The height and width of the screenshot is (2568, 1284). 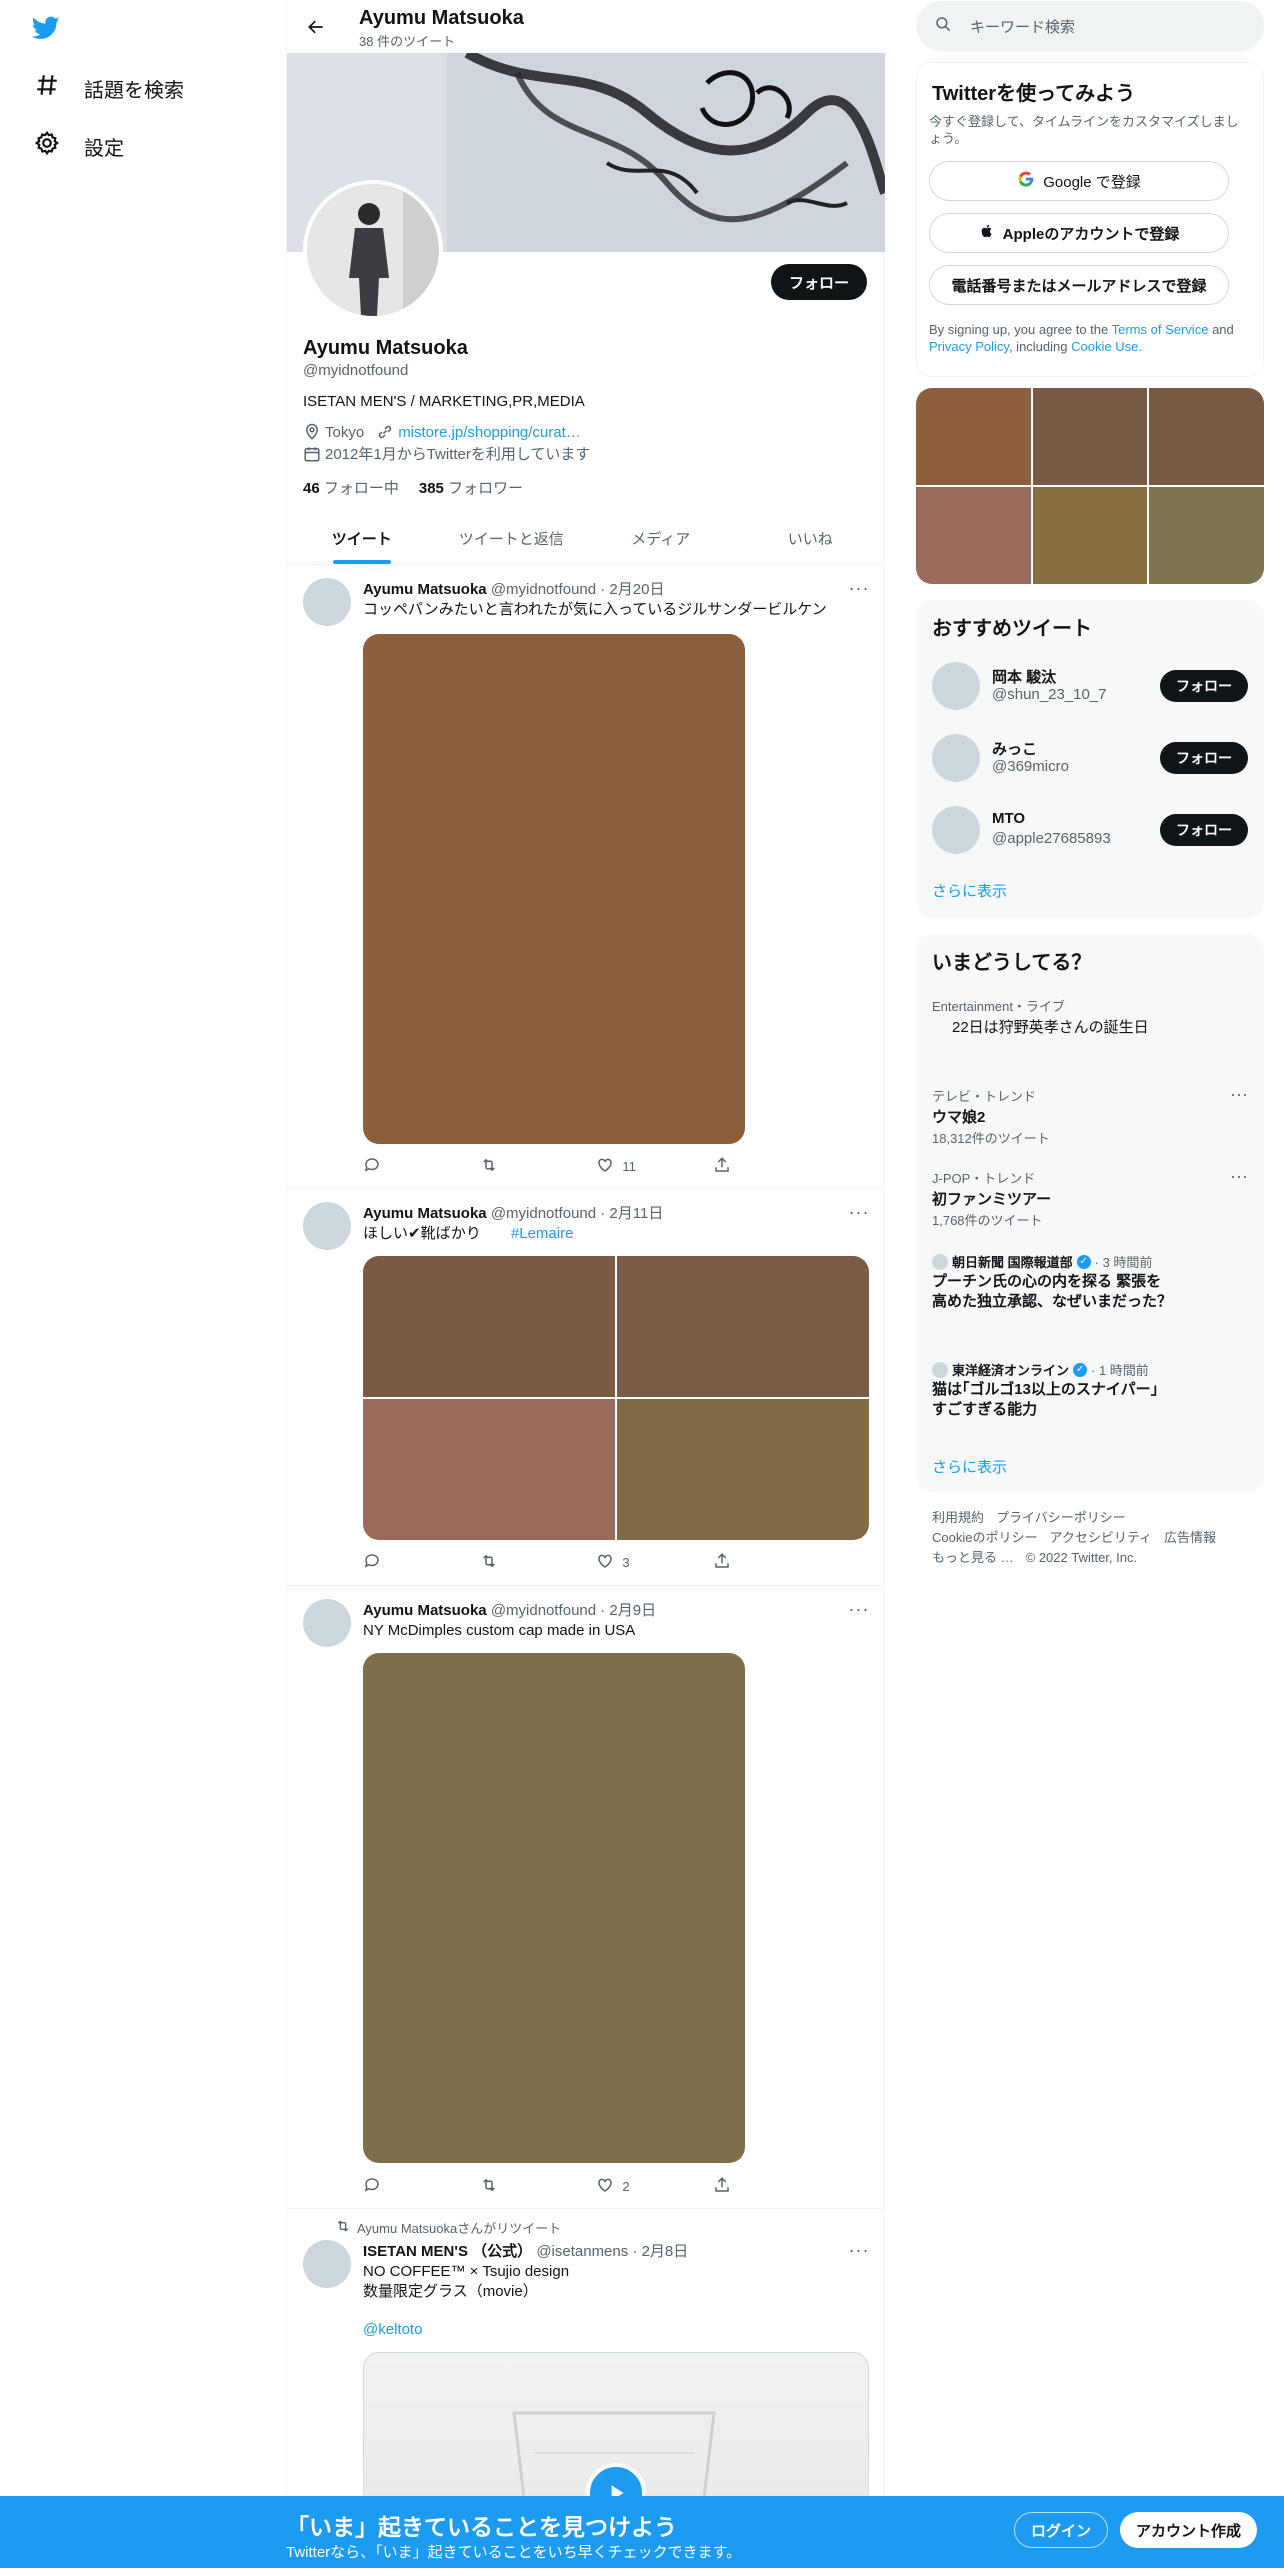 I want to click on signup-button: アカウント作成, so click(x=1189, y=2530).